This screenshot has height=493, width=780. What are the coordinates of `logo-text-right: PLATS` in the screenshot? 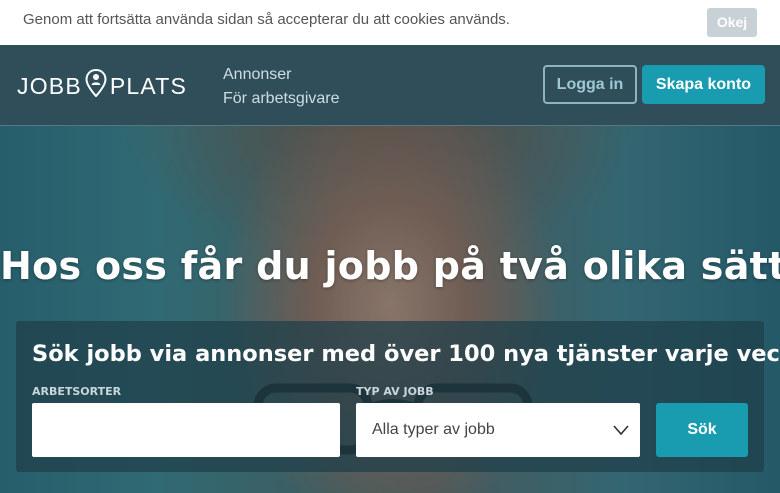 It's located at (148, 85).